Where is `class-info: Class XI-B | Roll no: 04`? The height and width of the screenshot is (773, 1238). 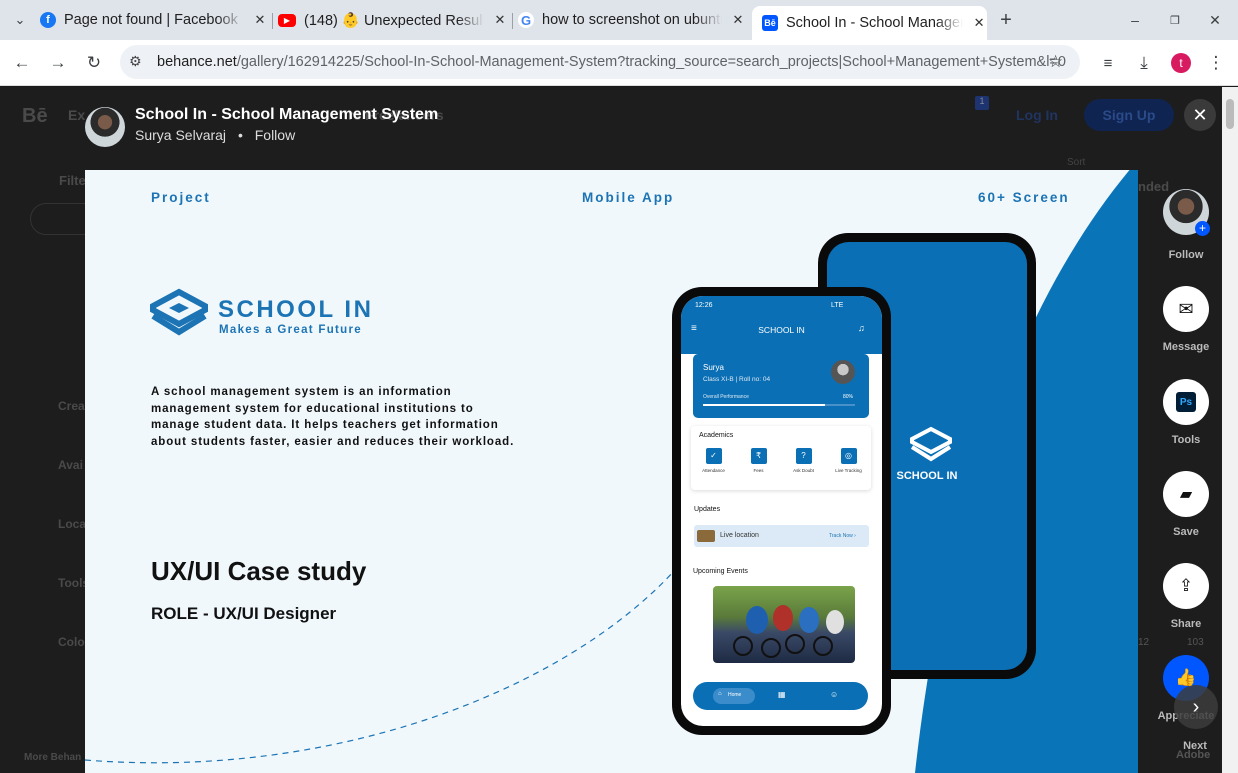 class-info: Class XI-B | Roll no: 04 is located at coordinates (737, 379).